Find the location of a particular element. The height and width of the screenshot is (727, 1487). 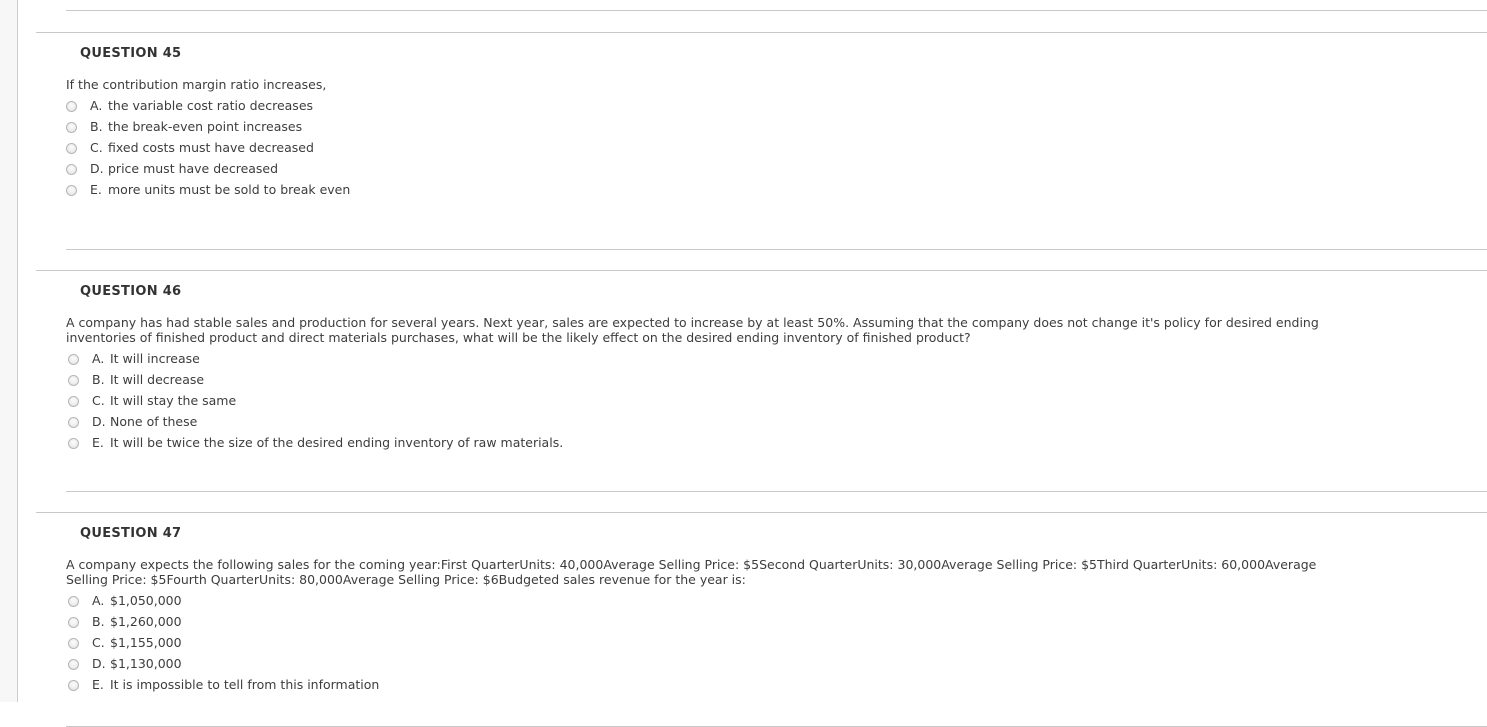

option-row: E. more units must be sold to break even is located at coordinates (184, 189).